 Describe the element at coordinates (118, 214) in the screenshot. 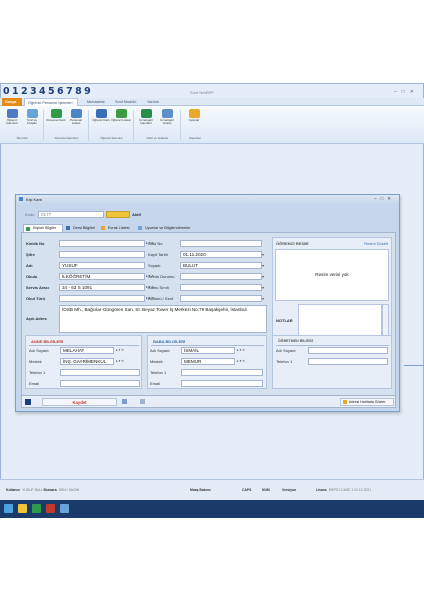

I see `aktif-checkbox` at that location.